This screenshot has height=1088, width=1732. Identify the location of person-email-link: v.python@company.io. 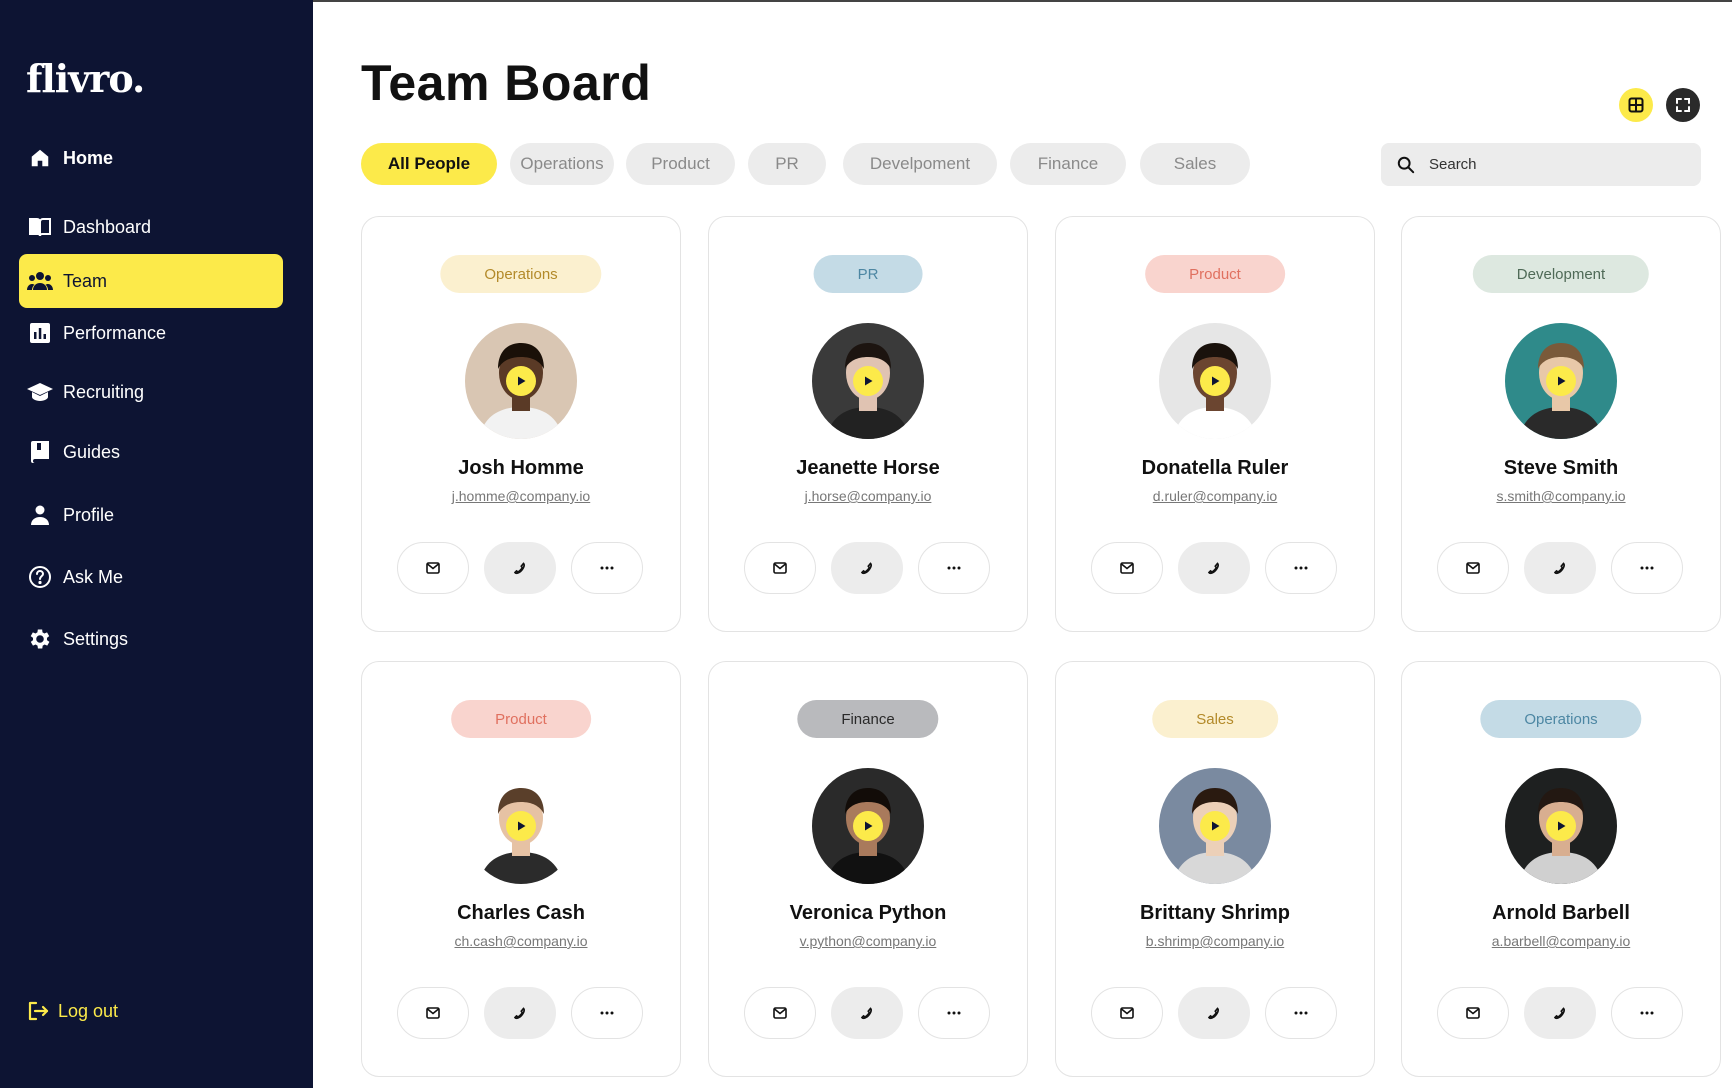
(868, 941).